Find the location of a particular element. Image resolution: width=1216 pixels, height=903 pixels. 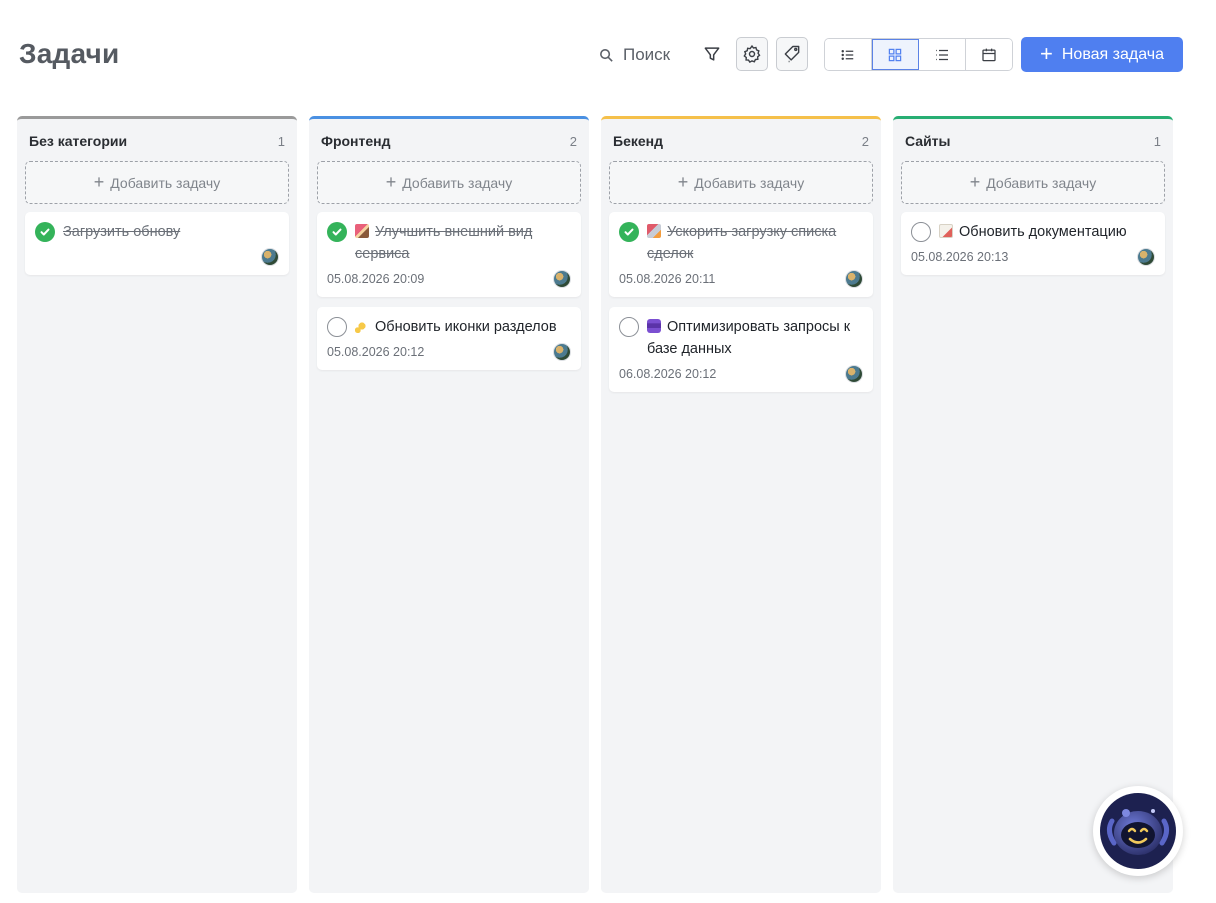

task-date: 05.08.2026 20:09 is located at coordinates (376, 279).